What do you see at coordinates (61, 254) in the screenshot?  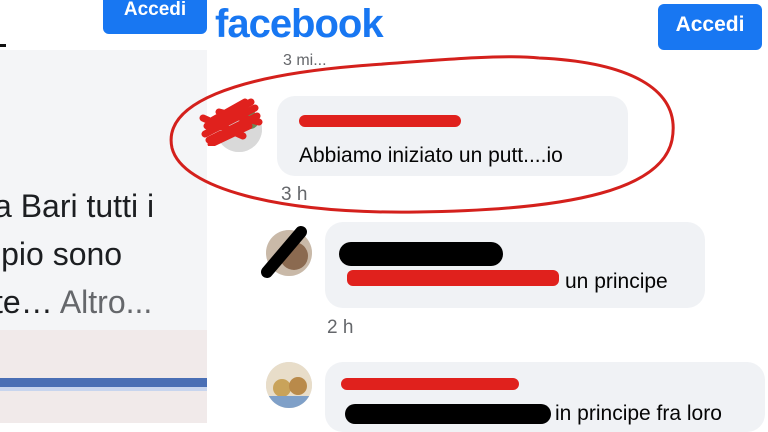 I see `post-line-2: ipio sono` at bounding box center [61, 254].